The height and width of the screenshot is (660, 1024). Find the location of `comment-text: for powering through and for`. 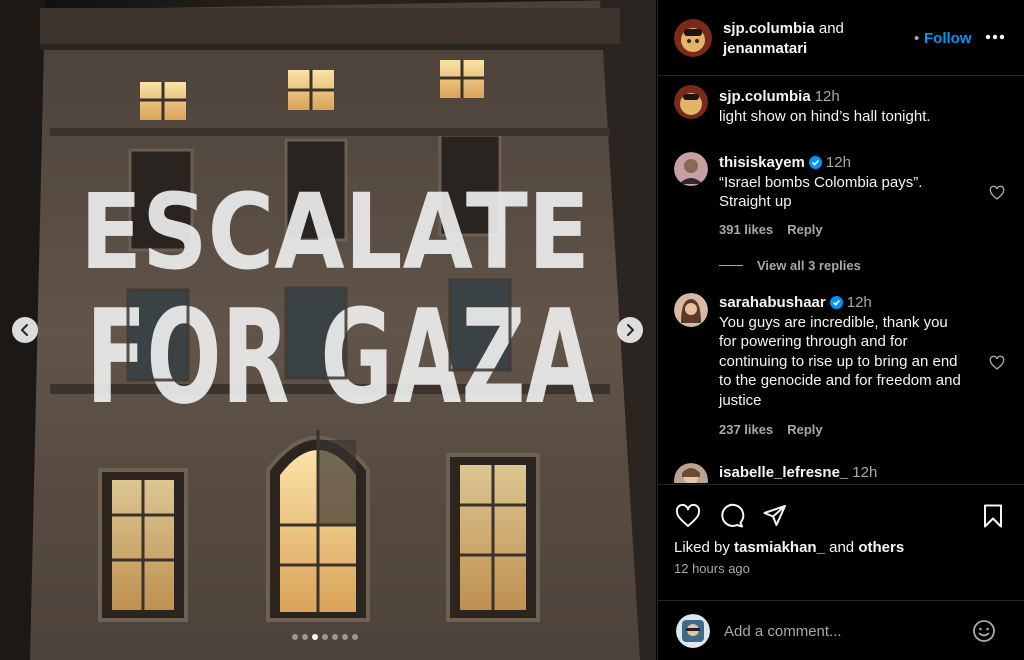

comment-text: for powering through and for is located at coordinates (813, 341).